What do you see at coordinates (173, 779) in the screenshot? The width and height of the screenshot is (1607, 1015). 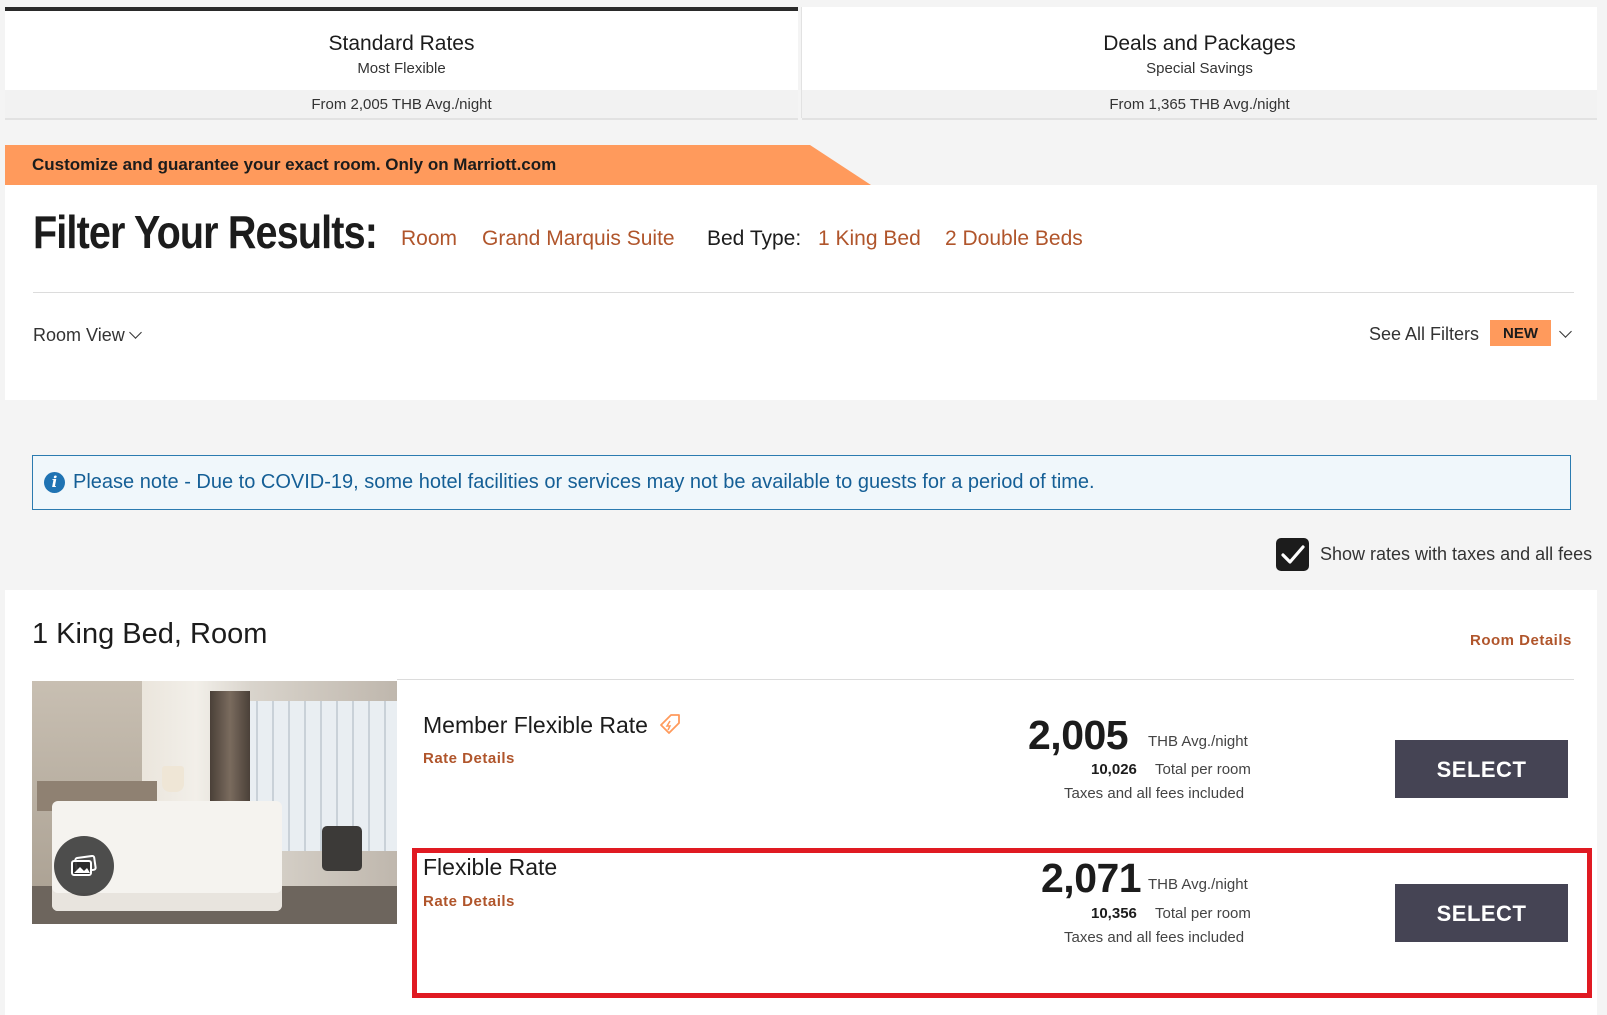 I see `photo-lamp` at bounding box center [173, 779].